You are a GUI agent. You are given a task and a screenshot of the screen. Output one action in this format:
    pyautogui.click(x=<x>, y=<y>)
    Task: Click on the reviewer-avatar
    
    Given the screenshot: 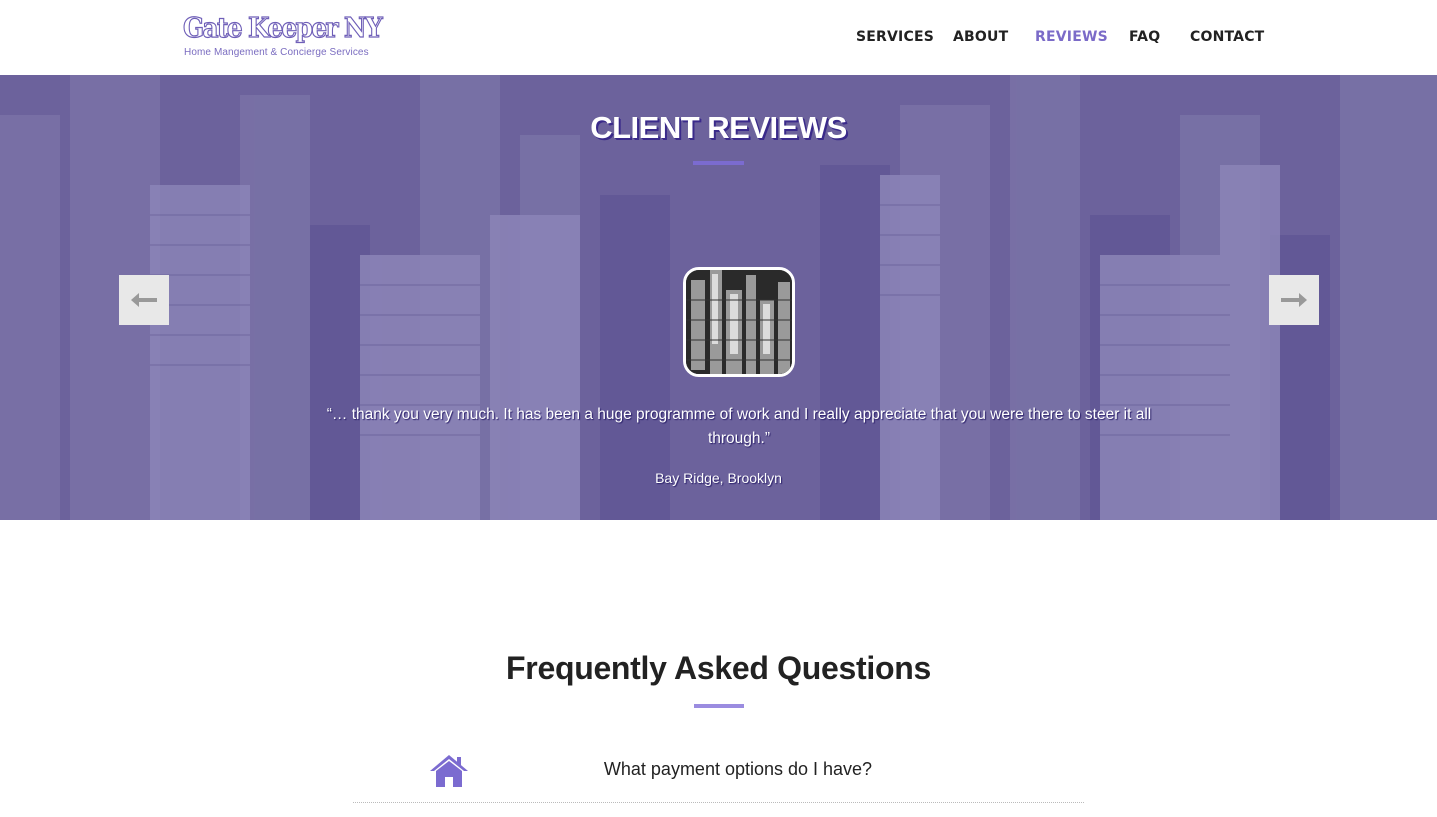 What is the action you would take?
    pyautogui.click(x=739, y=322)
    